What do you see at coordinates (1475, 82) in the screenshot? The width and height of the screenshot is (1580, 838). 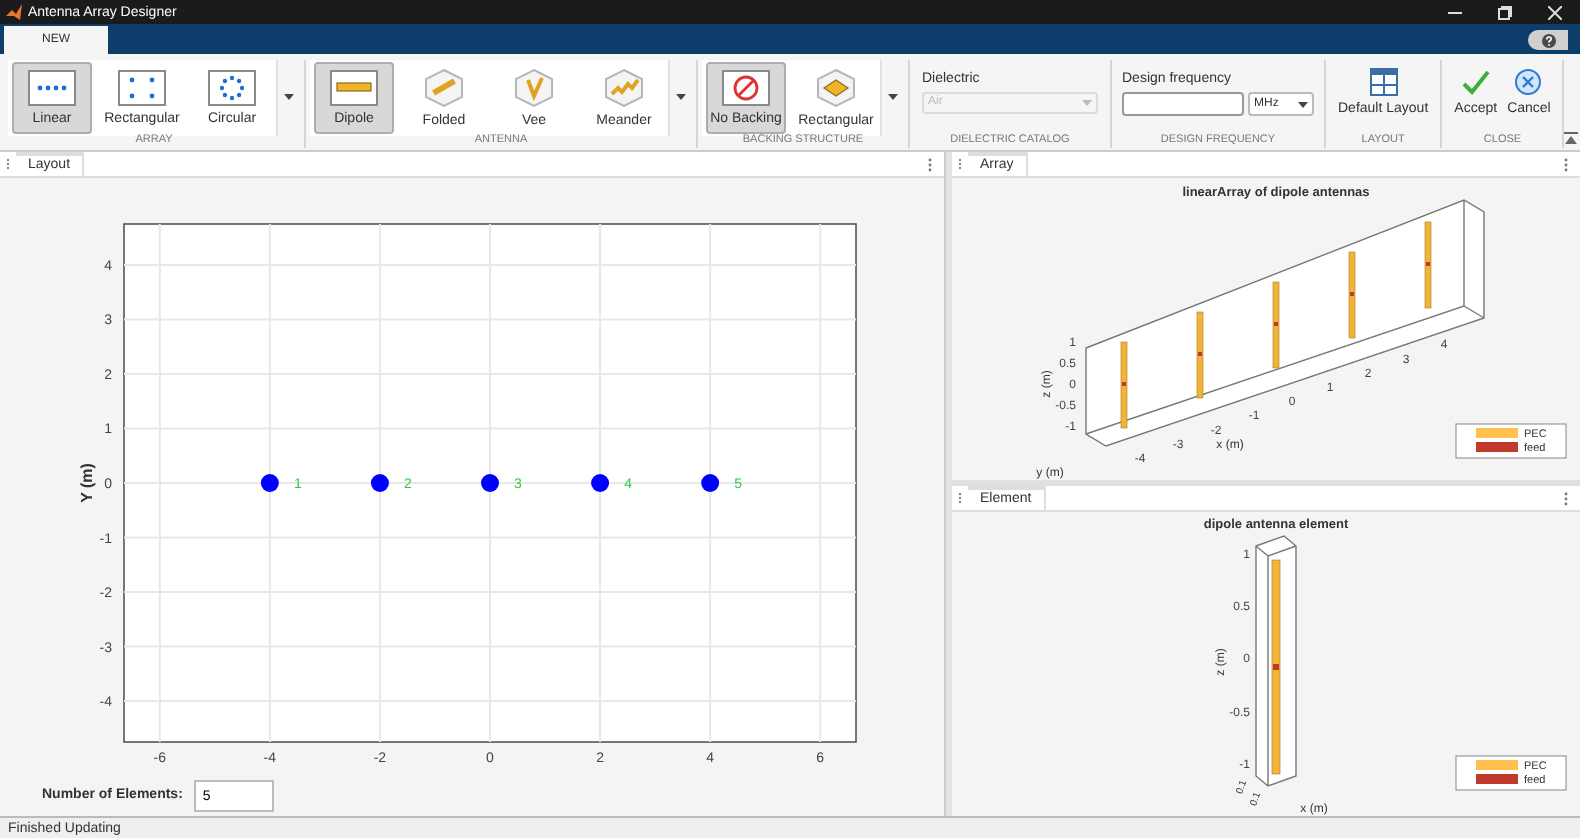 I see `checkmark-icon` at bounding box center [1475, 82].